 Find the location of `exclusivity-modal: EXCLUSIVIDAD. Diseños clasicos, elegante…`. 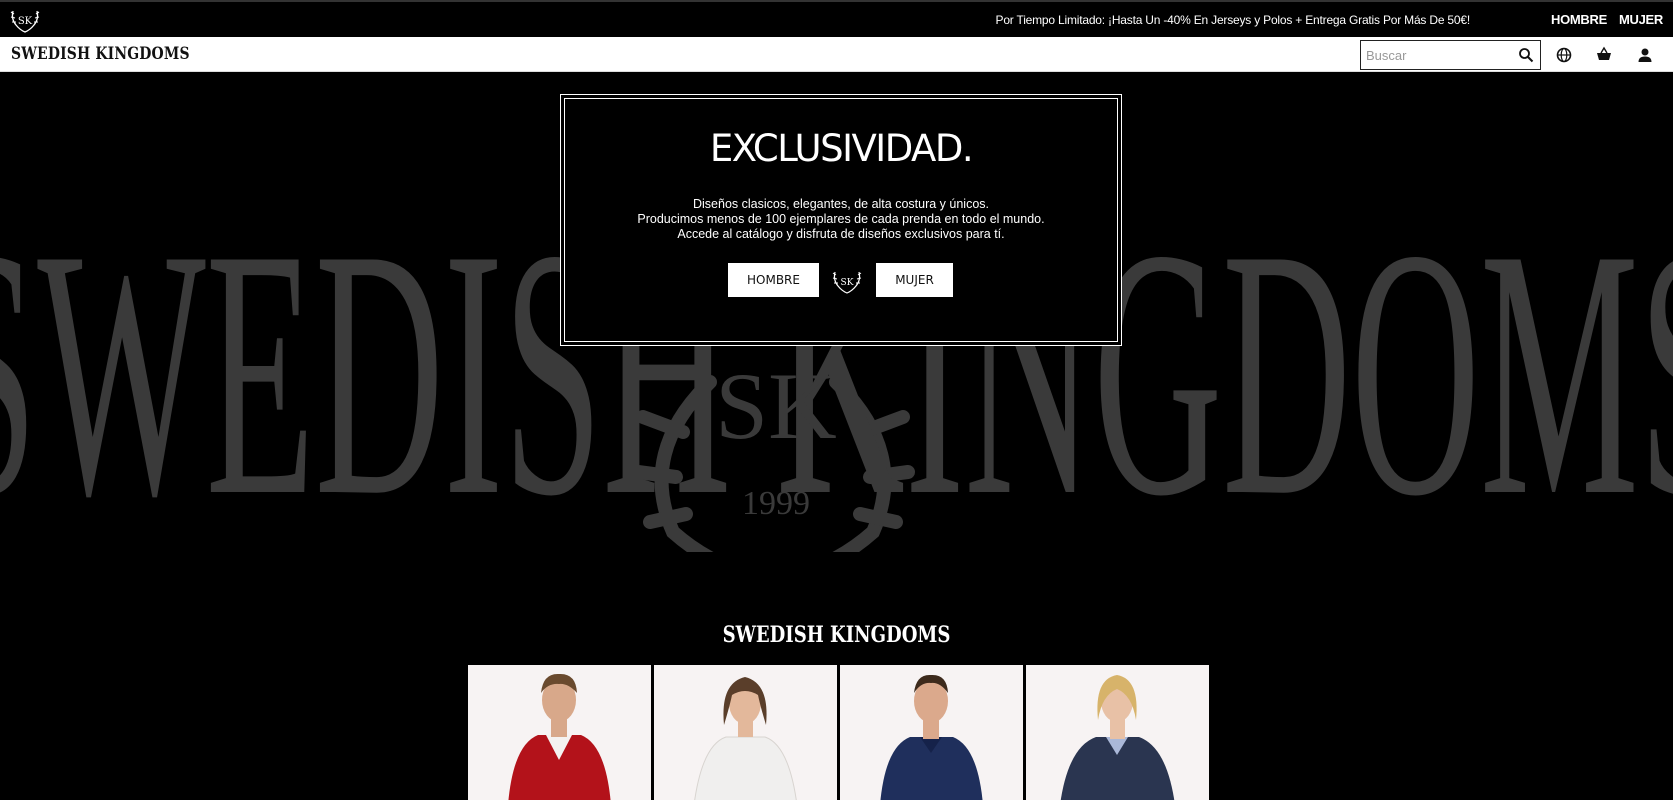

exclusivity-modal: EXCLUSIVIDAD. Diseños clasicos, elegante… is located at coordinates (841, 220).